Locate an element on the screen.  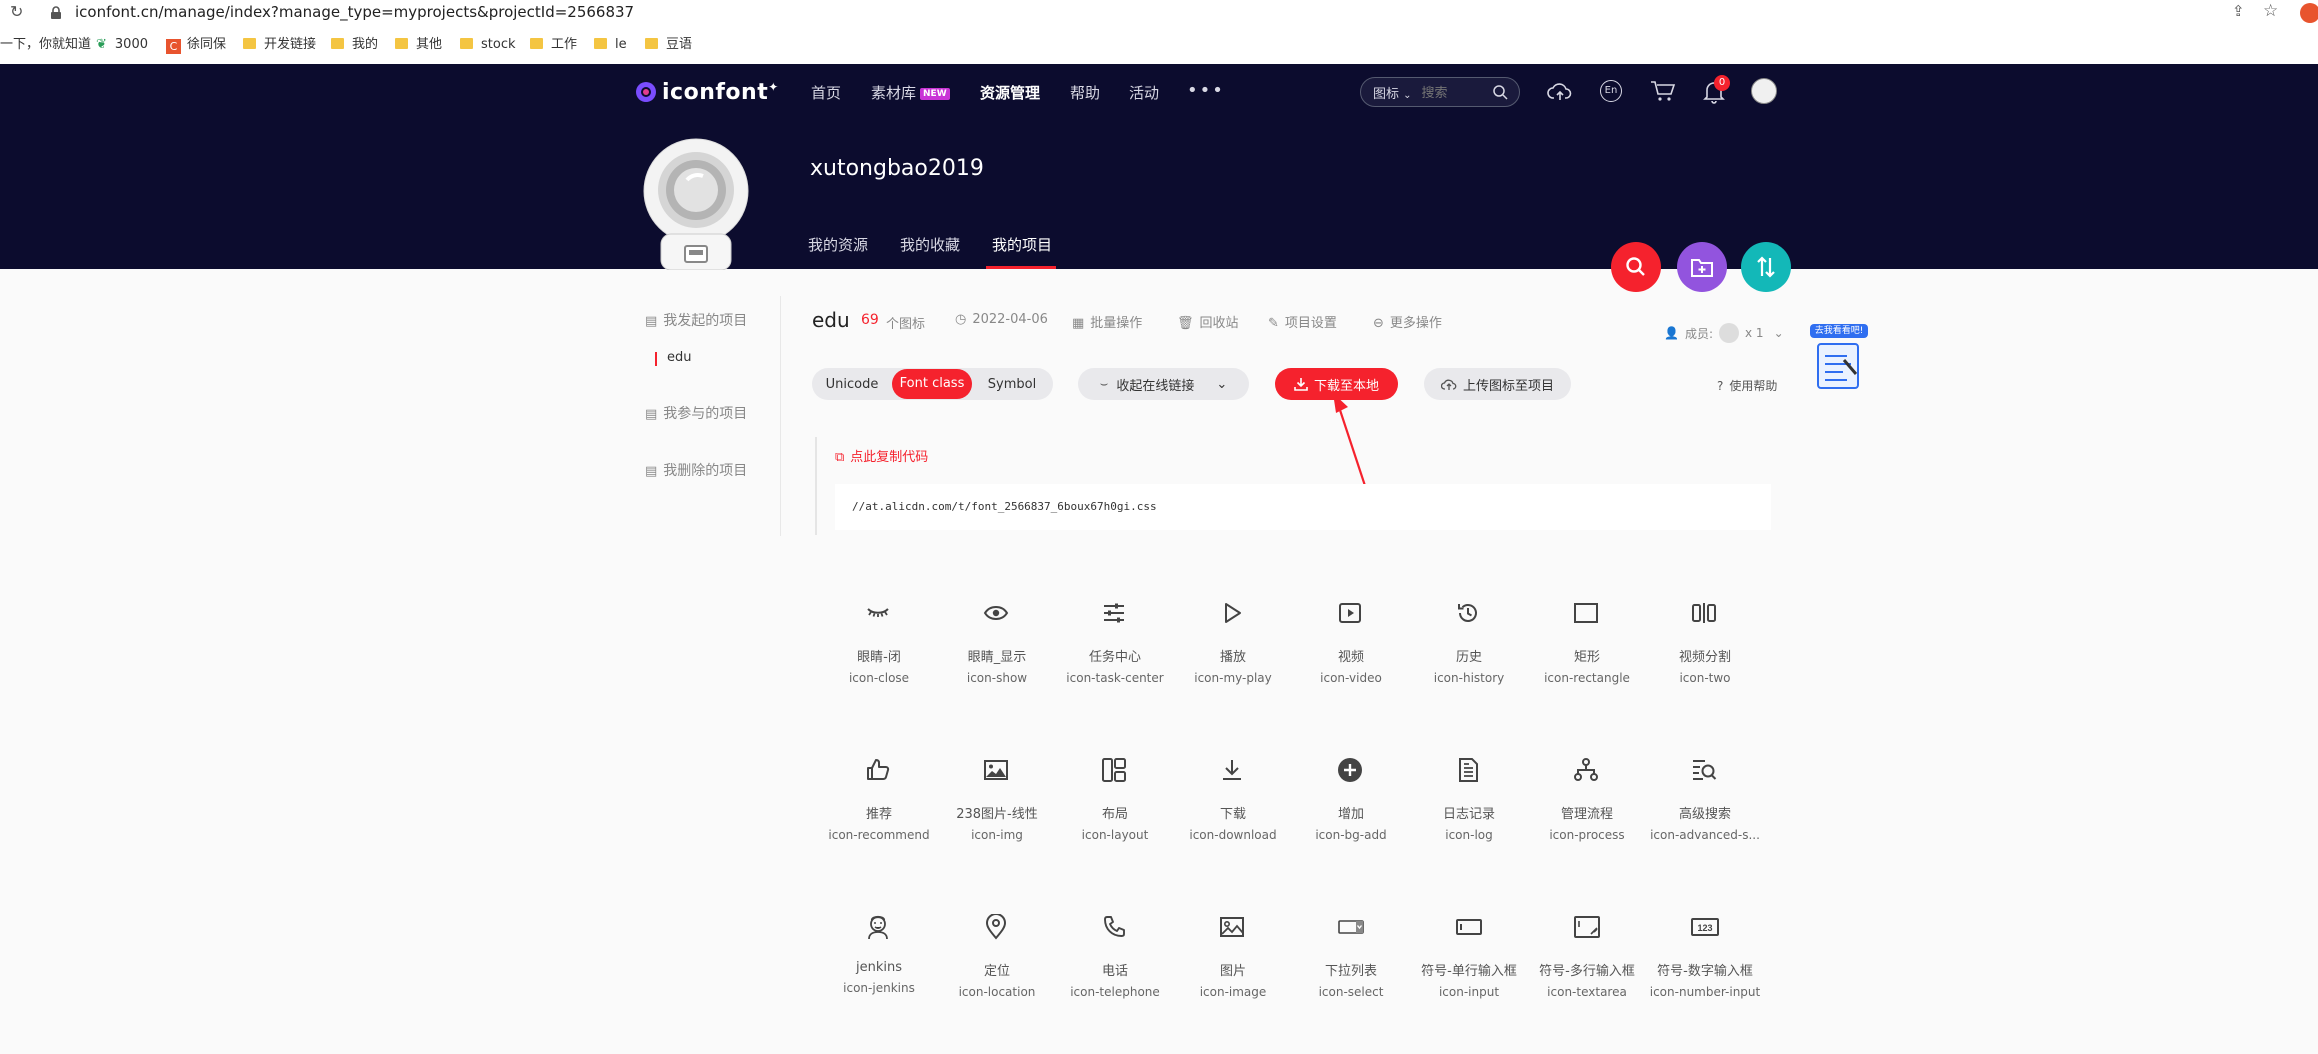
sidebar-item-joined: ▤ 我参与的项目 is located at coordinates (696, 413).